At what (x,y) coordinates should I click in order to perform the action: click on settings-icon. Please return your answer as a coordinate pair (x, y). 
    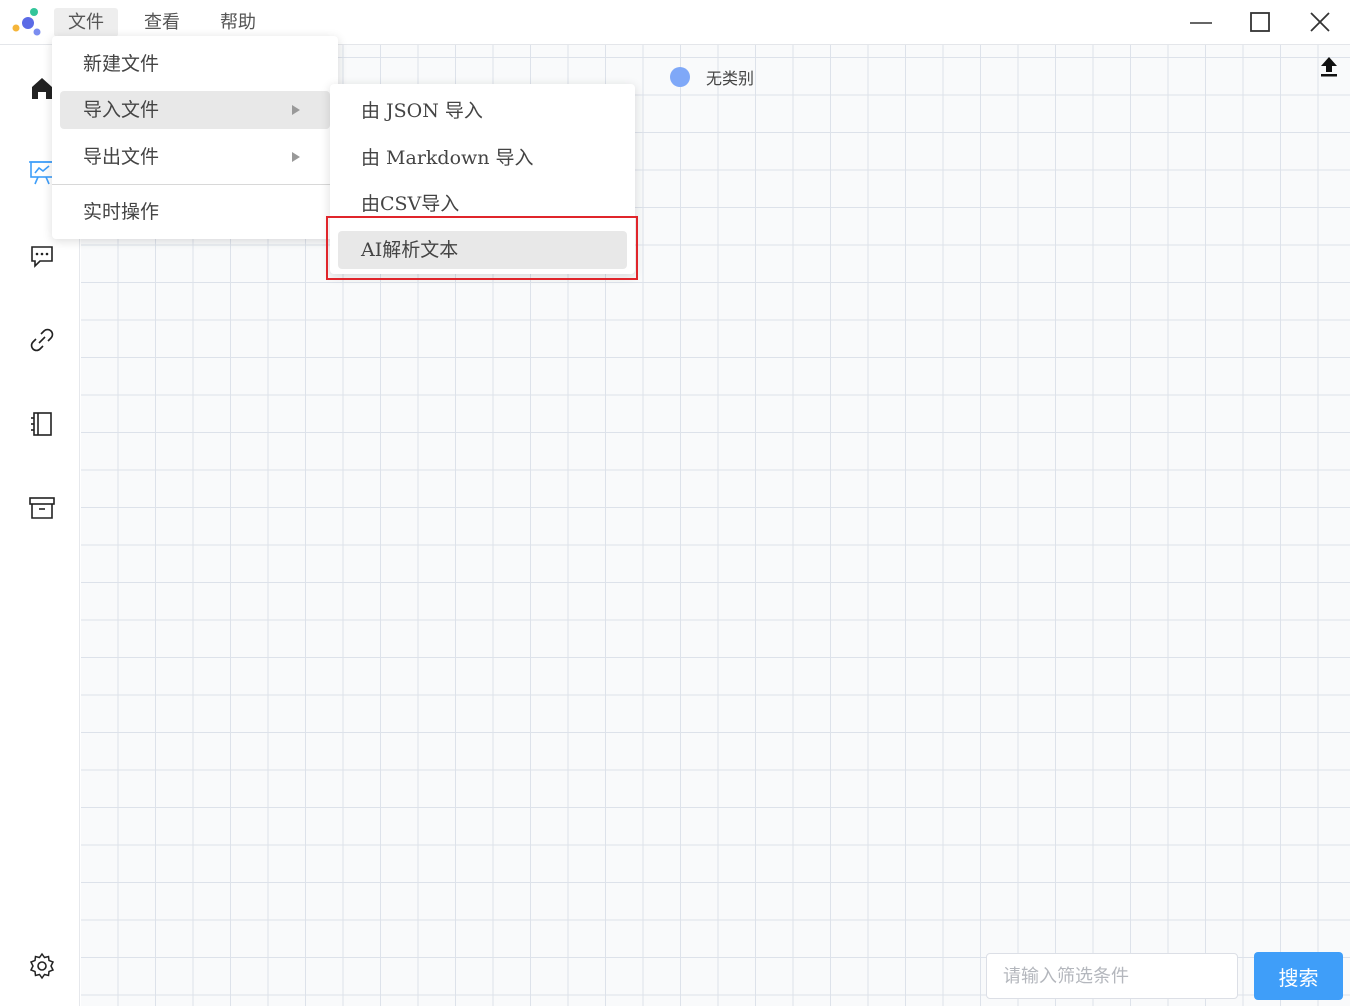
    Looking at the image, I should click on (42, 966).